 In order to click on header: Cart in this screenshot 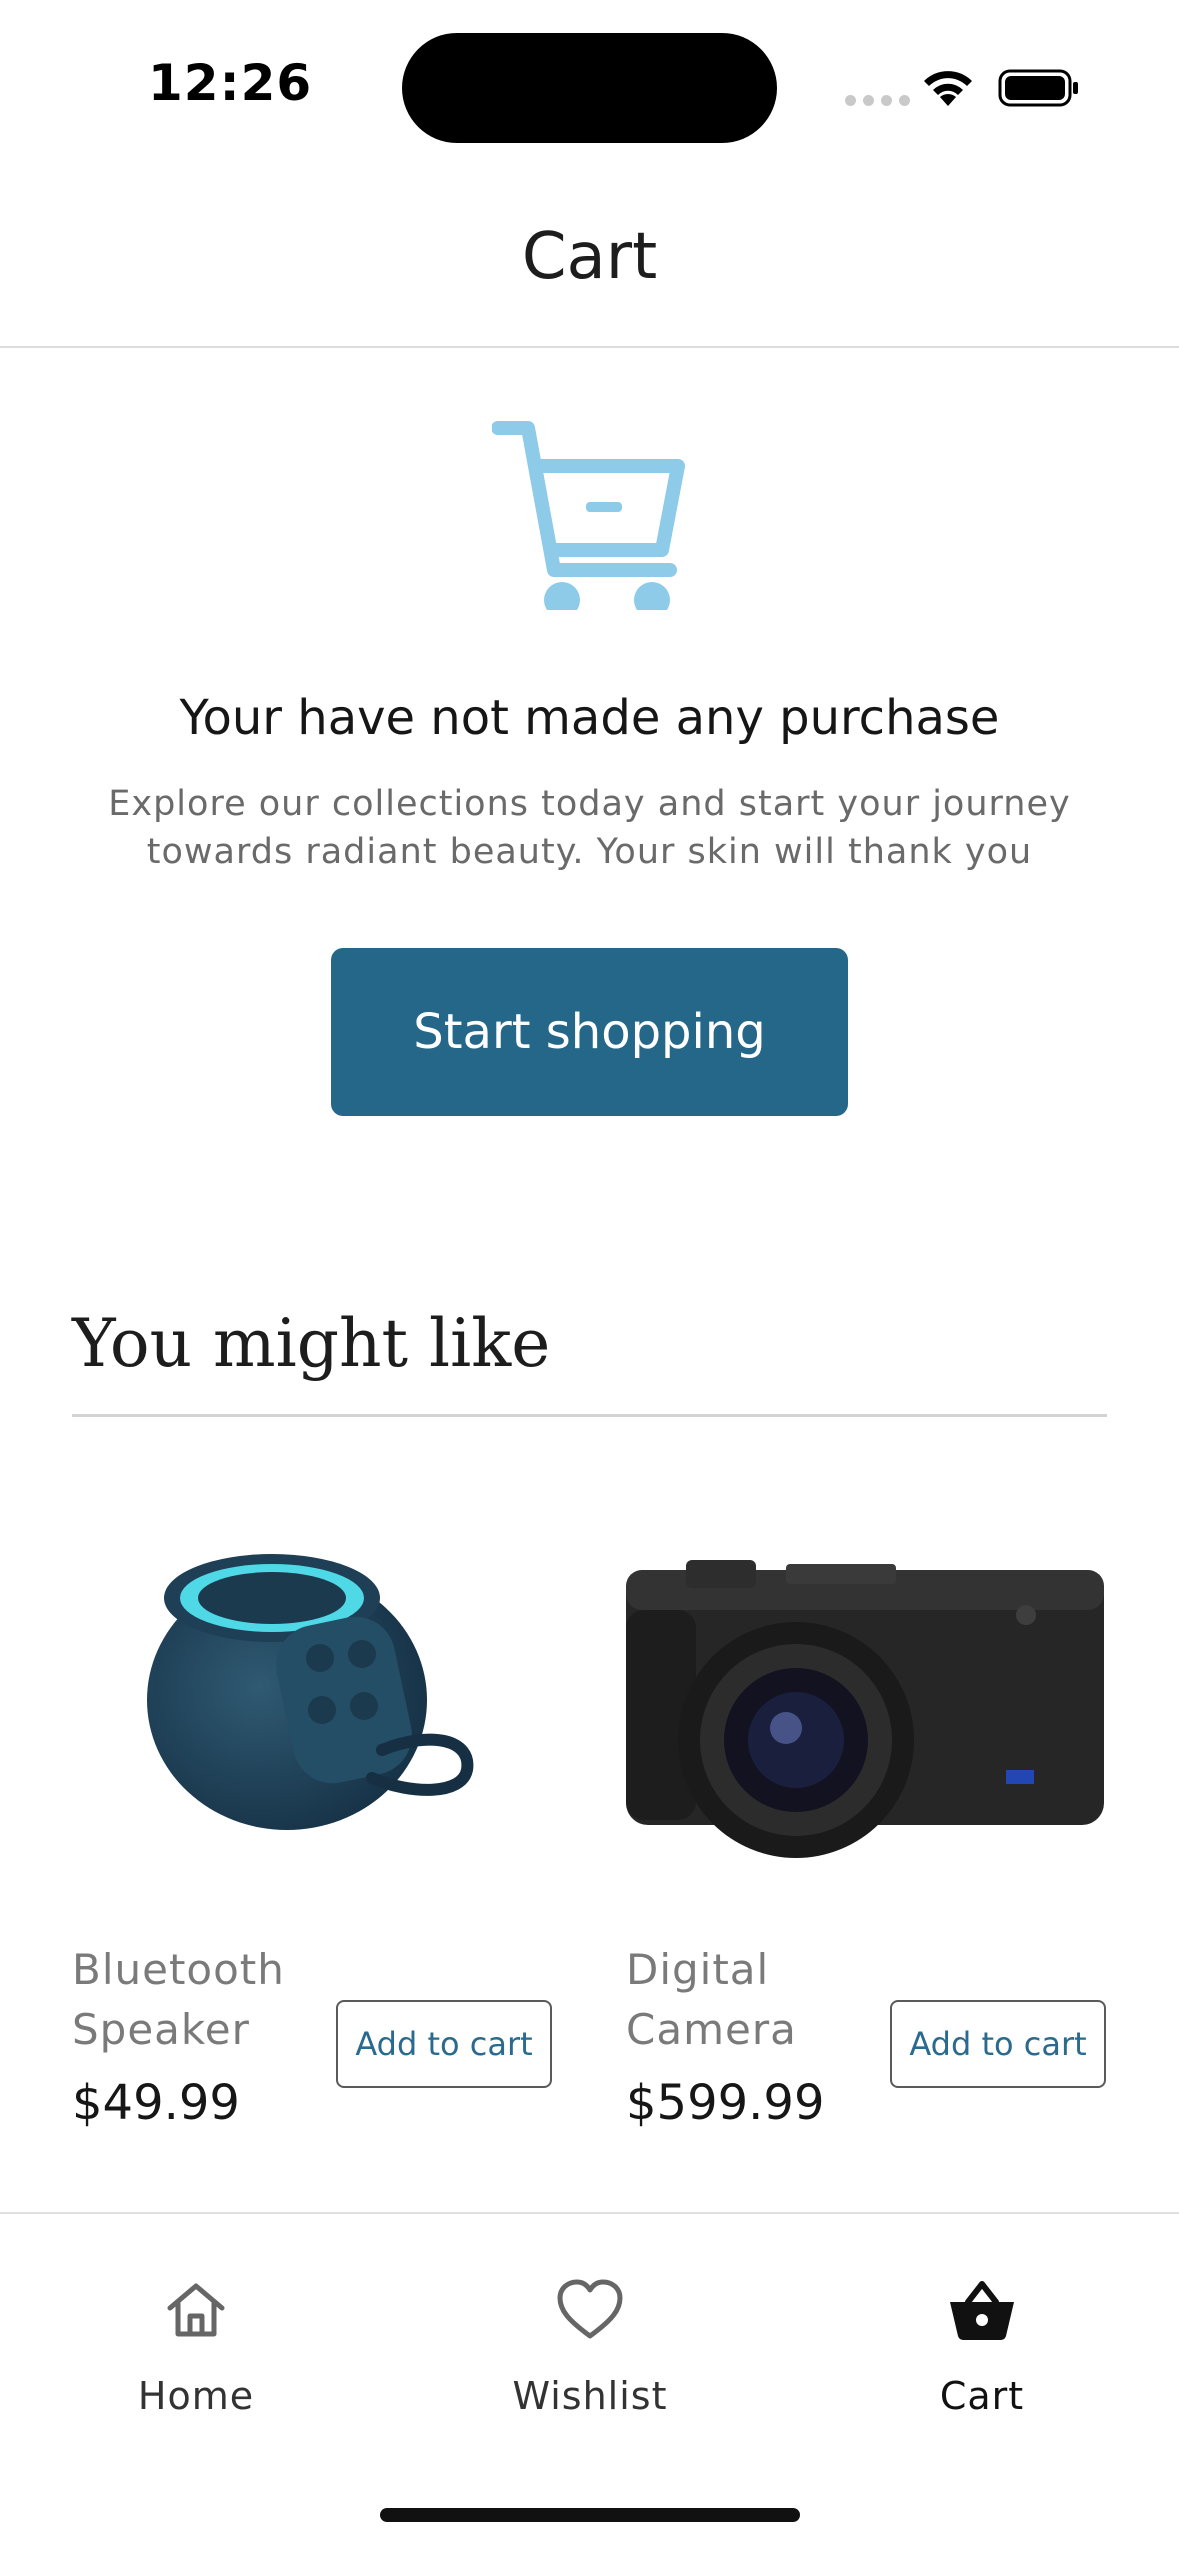, I will do `click(589, 259)`.